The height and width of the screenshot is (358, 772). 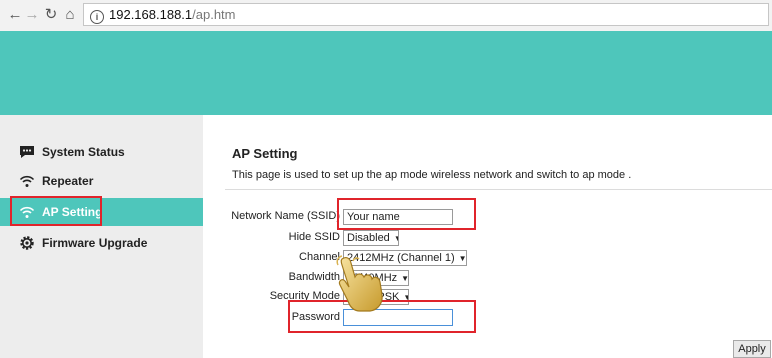 What do you see at coordinates (498, 189) in the screenshot?
I see `divider` at bounding box center [498, 189].